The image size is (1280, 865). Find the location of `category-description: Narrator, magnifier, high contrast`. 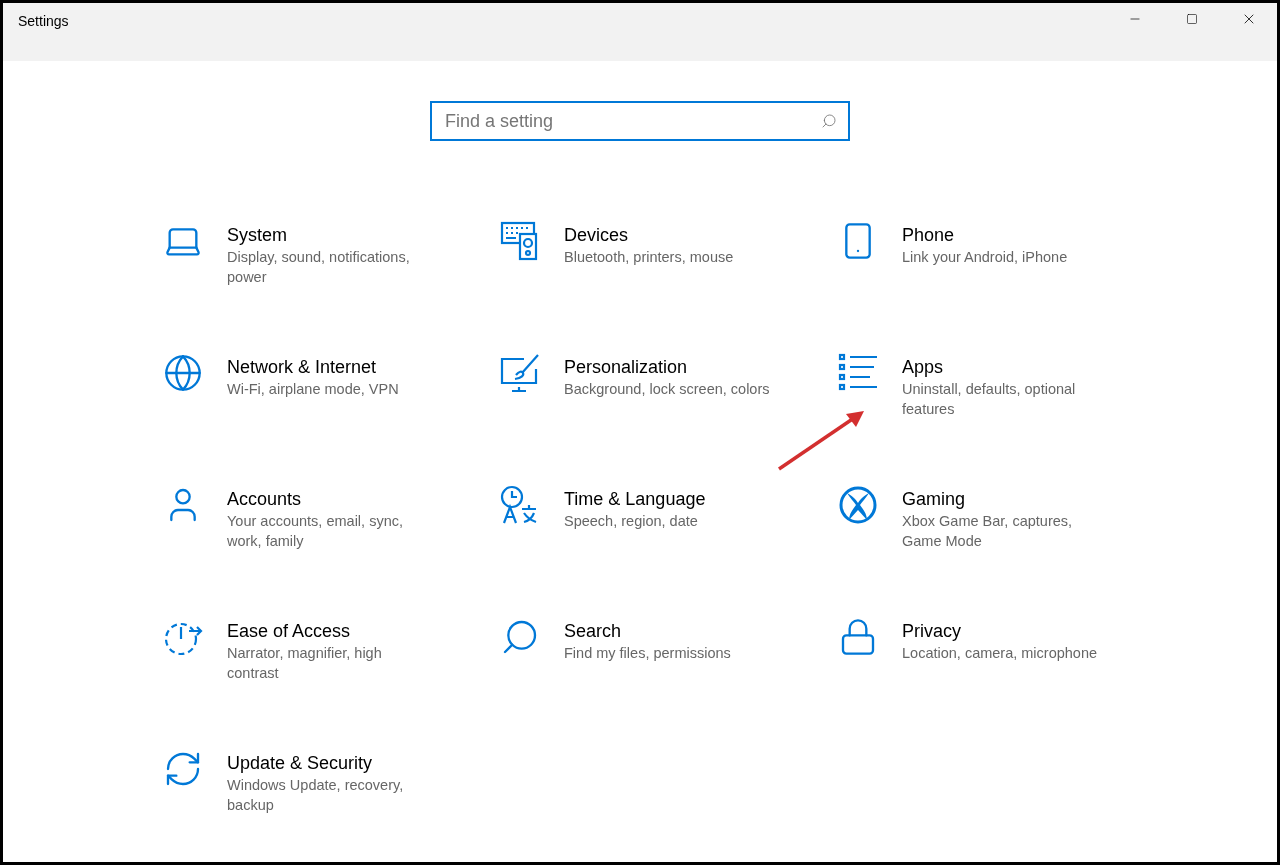

category-description: Narrator, magnifier, high contrast is located at coordinates (305, 663).